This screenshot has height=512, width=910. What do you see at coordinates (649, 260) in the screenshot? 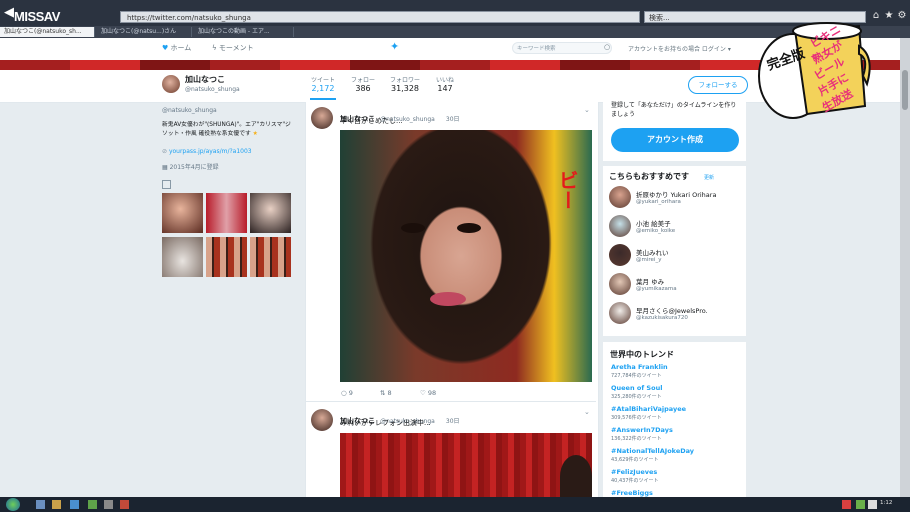
I see `recommended-user-handle: @mirei_y` at bounding box center [649, 260].